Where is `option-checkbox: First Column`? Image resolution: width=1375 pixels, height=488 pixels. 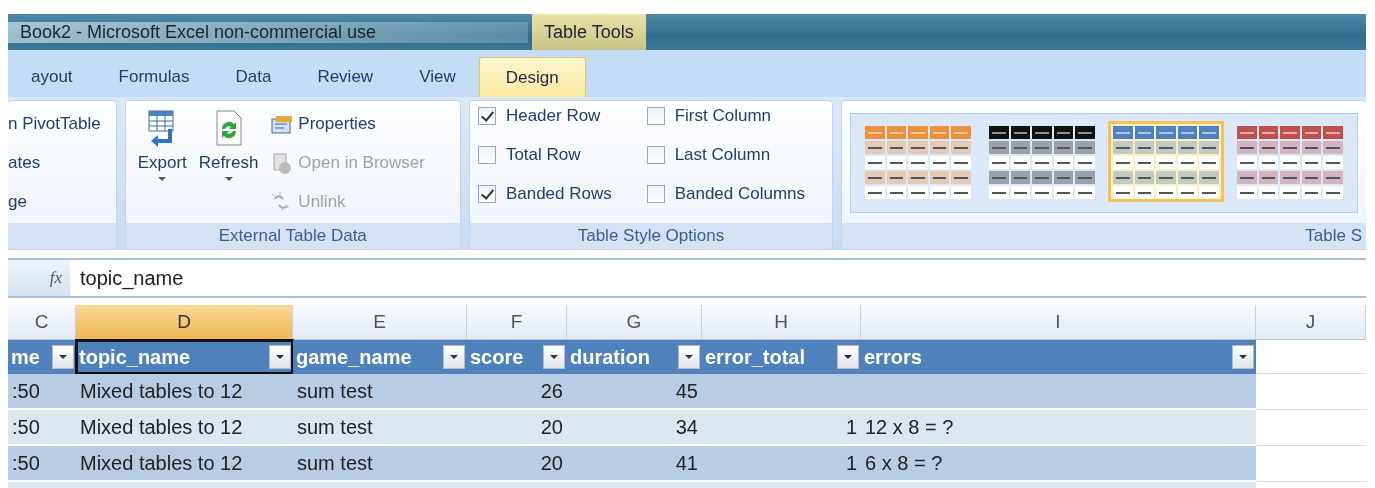 option-checkbox: First Column is located at coordinates (735, 115).